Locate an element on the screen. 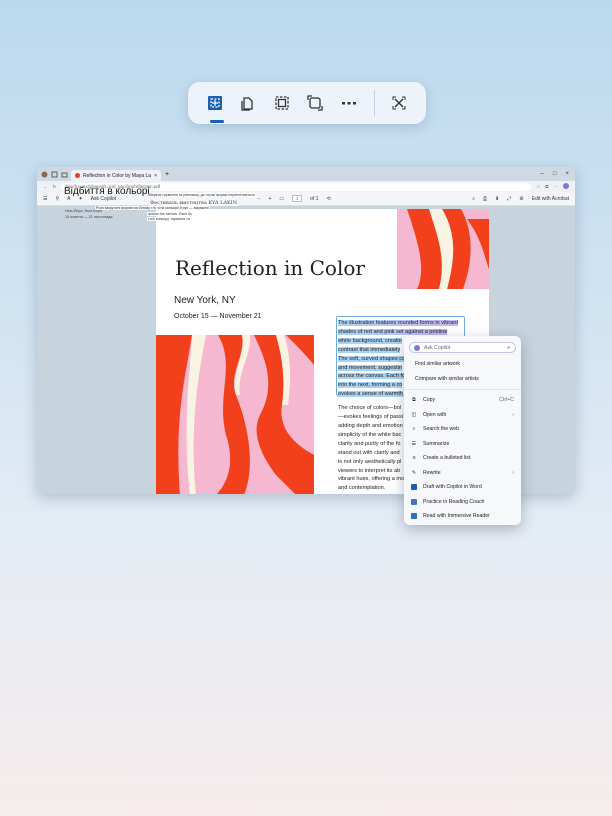  send-icon: ➤ is located at coordinates (509, 348).